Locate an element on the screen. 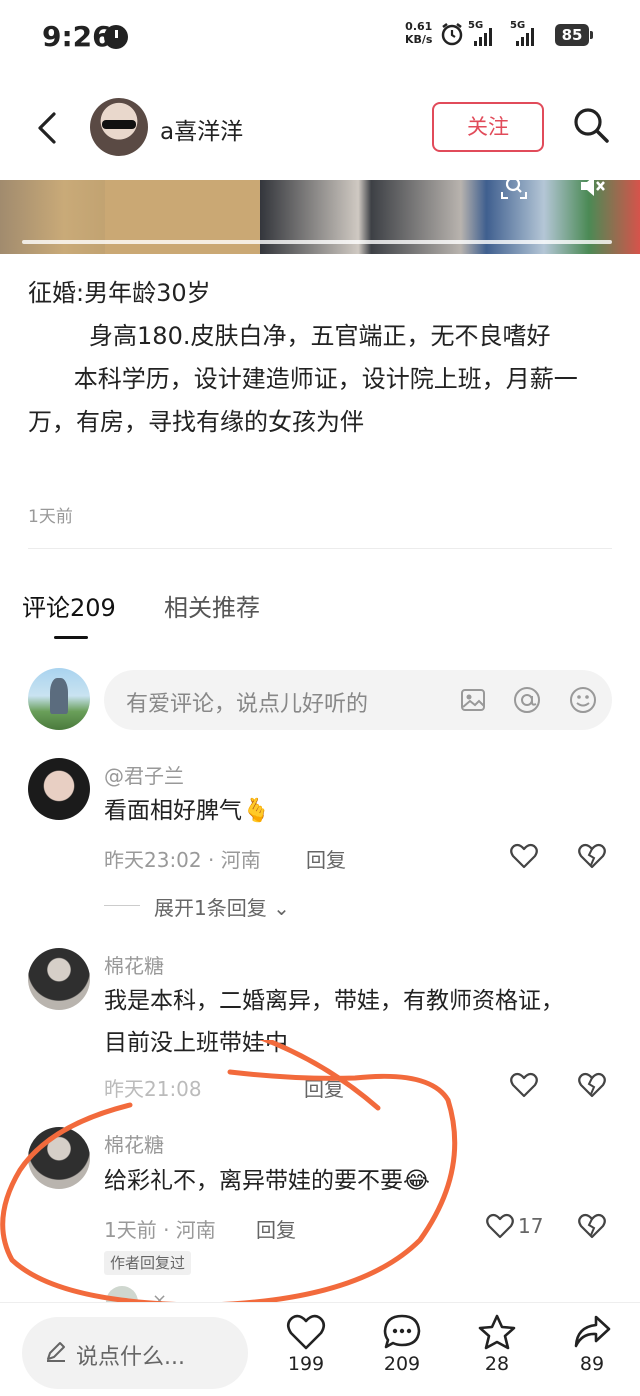 The height and width of the screenshot is (1396, 640). like-count: 199 is located at coordinates (306, 1364).